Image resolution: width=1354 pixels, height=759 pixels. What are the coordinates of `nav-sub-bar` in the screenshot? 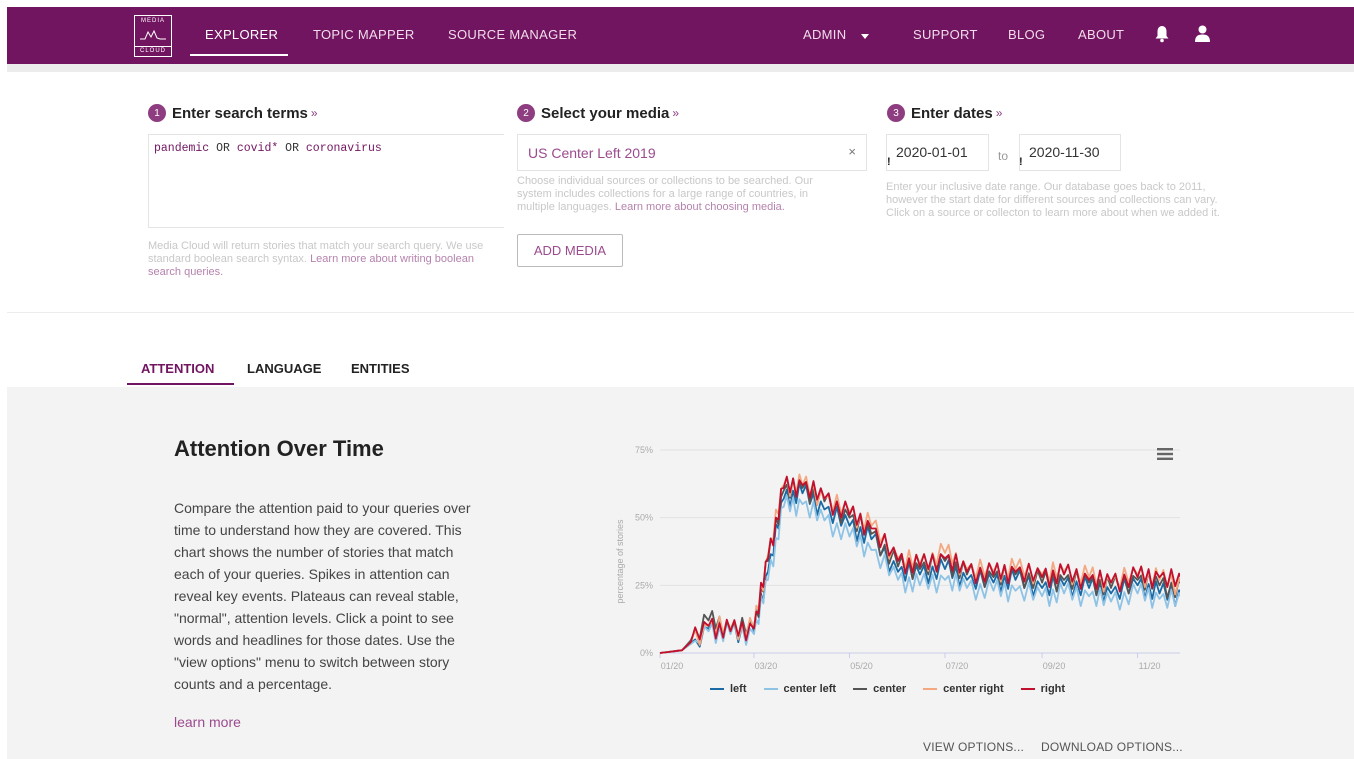 It's located at (680, 68).